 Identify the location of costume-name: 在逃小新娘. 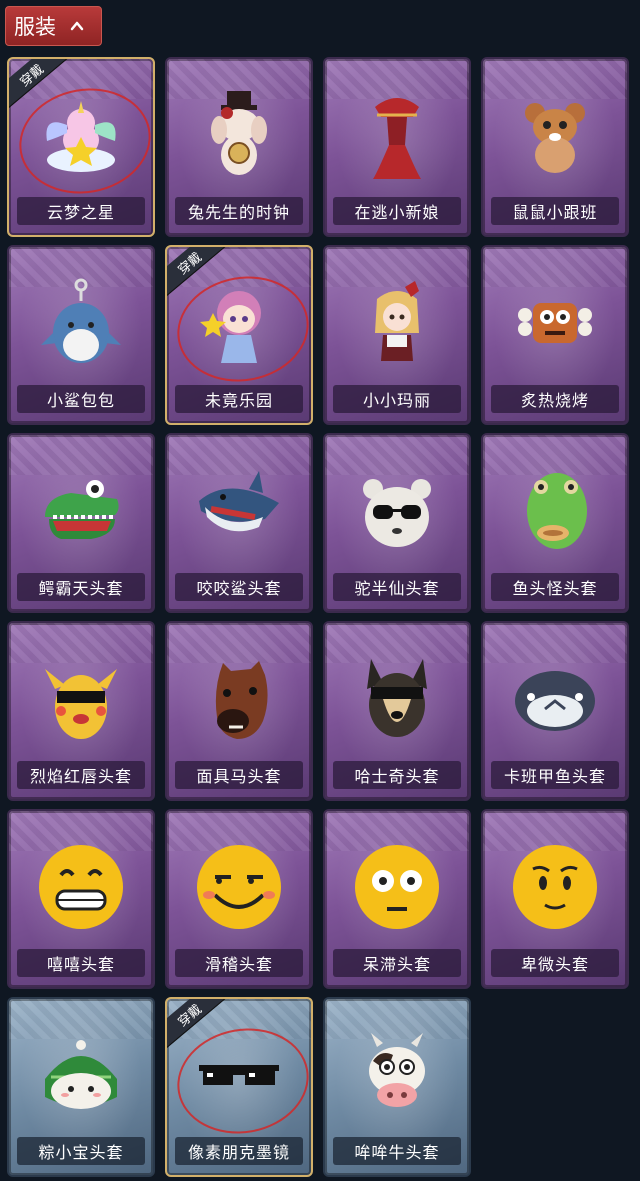
(397, 211).